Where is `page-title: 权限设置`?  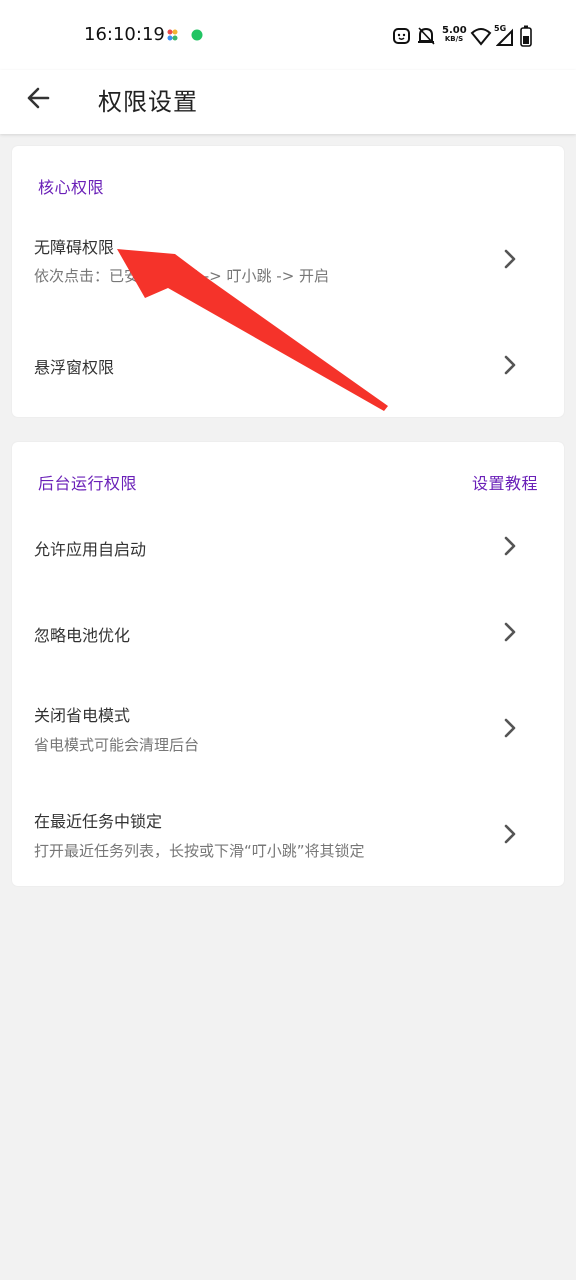
page-title: 权限设置 is located at coordinates (148, 102).